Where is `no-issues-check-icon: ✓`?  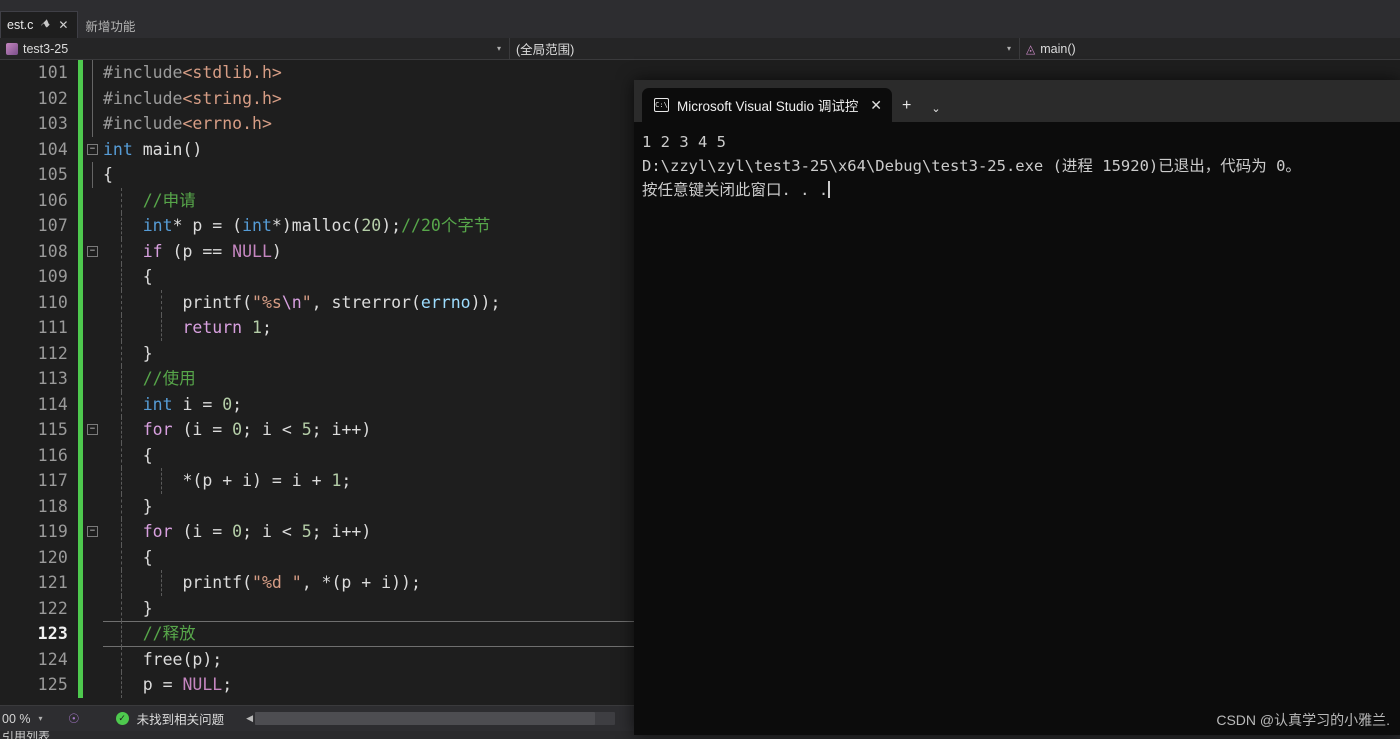 no-issues-check-icon: ✓ is located at coordinates (122, 718).